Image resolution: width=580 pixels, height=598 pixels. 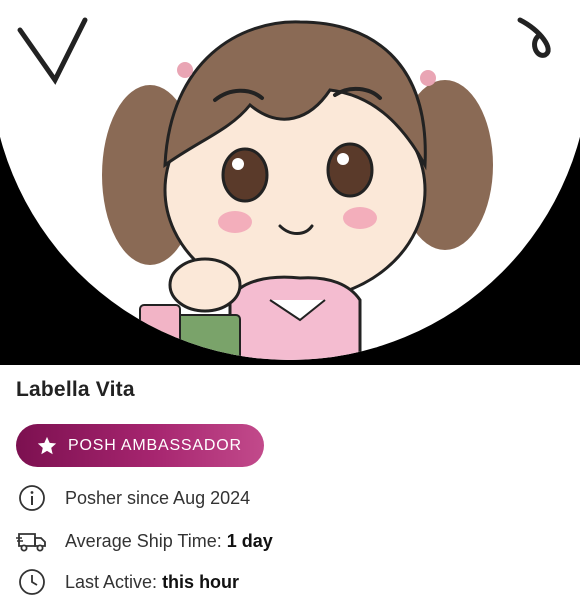 I want to click on info-row-ship-time: Average Ship Time: 1 day, so click(x=144, y=541).